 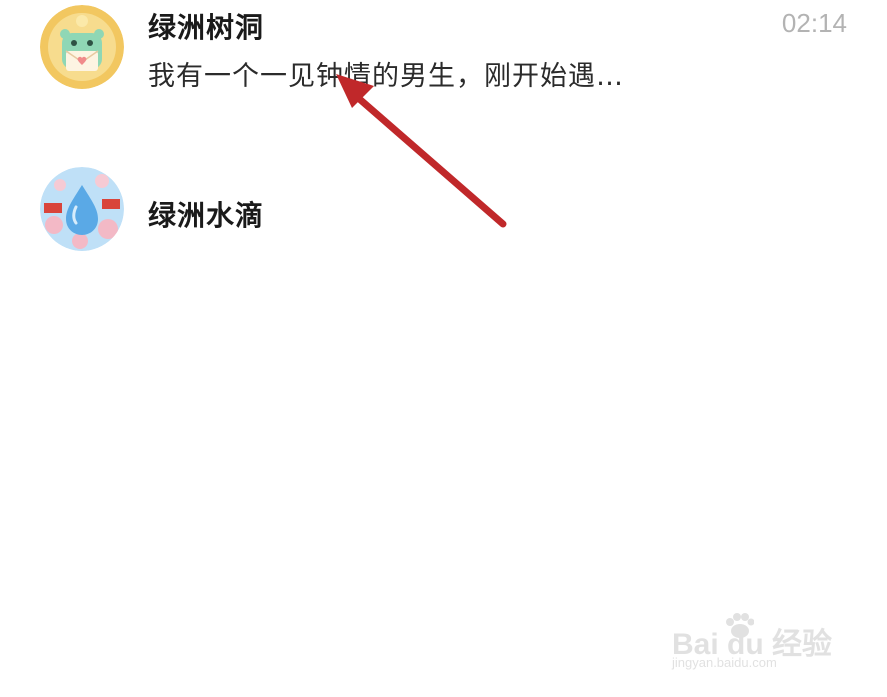 What do you see at coordinates (724, 662) in the screenshot?
I see `watermark-url: jingyan.baidu.com` at bounding box center [724, 662].